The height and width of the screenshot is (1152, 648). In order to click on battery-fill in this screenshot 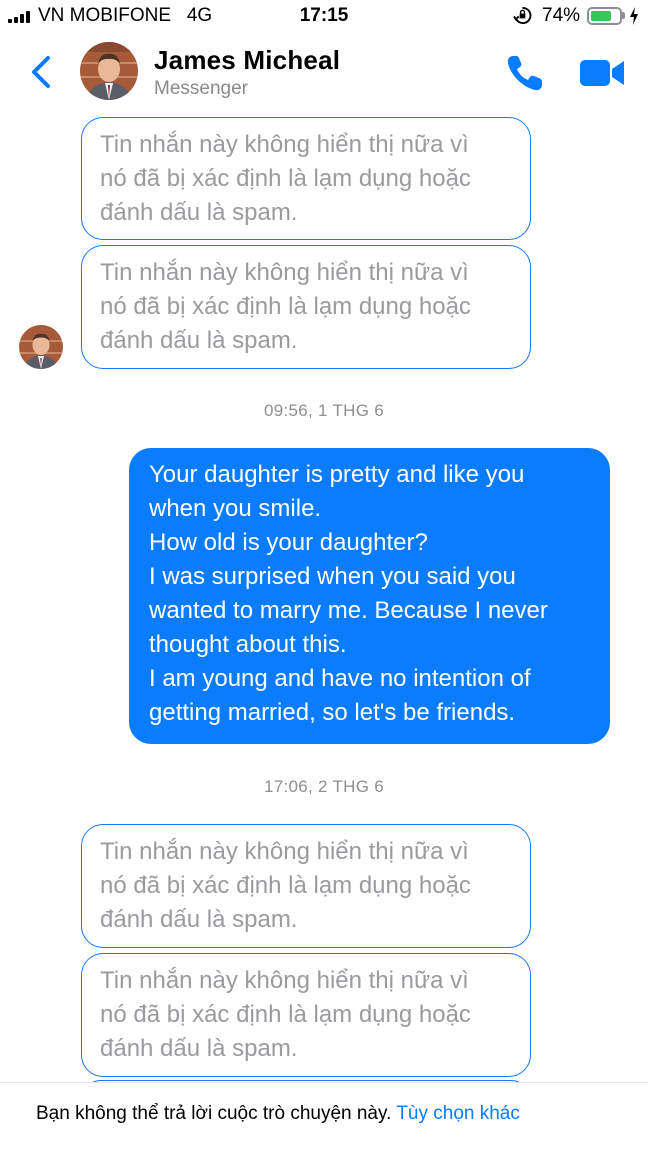, I will do `click(601, 16)`.